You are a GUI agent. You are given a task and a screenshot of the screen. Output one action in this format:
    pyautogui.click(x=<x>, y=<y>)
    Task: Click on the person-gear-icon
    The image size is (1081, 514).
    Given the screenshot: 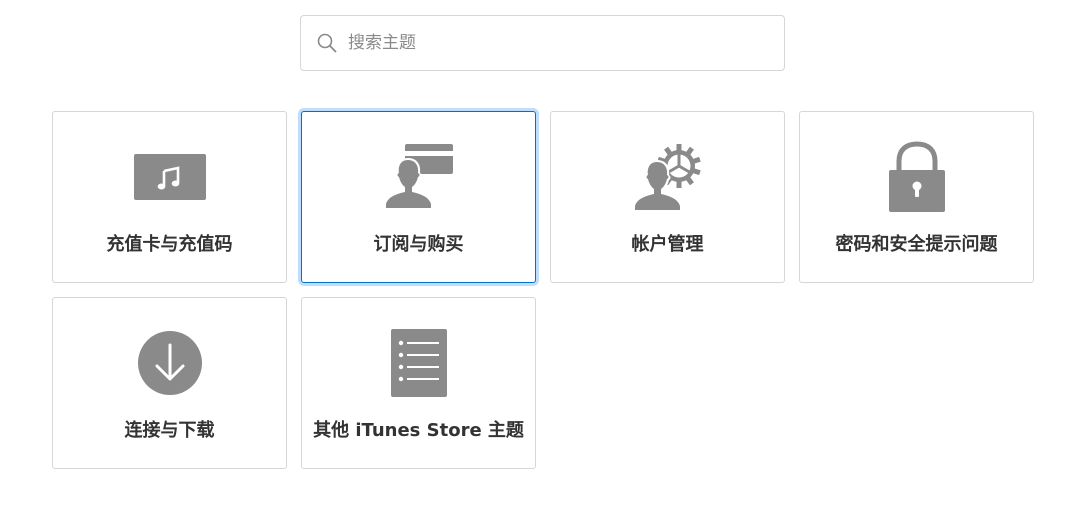 What is the action you would take?
    pyautogui.click(x=668, y=179)
    